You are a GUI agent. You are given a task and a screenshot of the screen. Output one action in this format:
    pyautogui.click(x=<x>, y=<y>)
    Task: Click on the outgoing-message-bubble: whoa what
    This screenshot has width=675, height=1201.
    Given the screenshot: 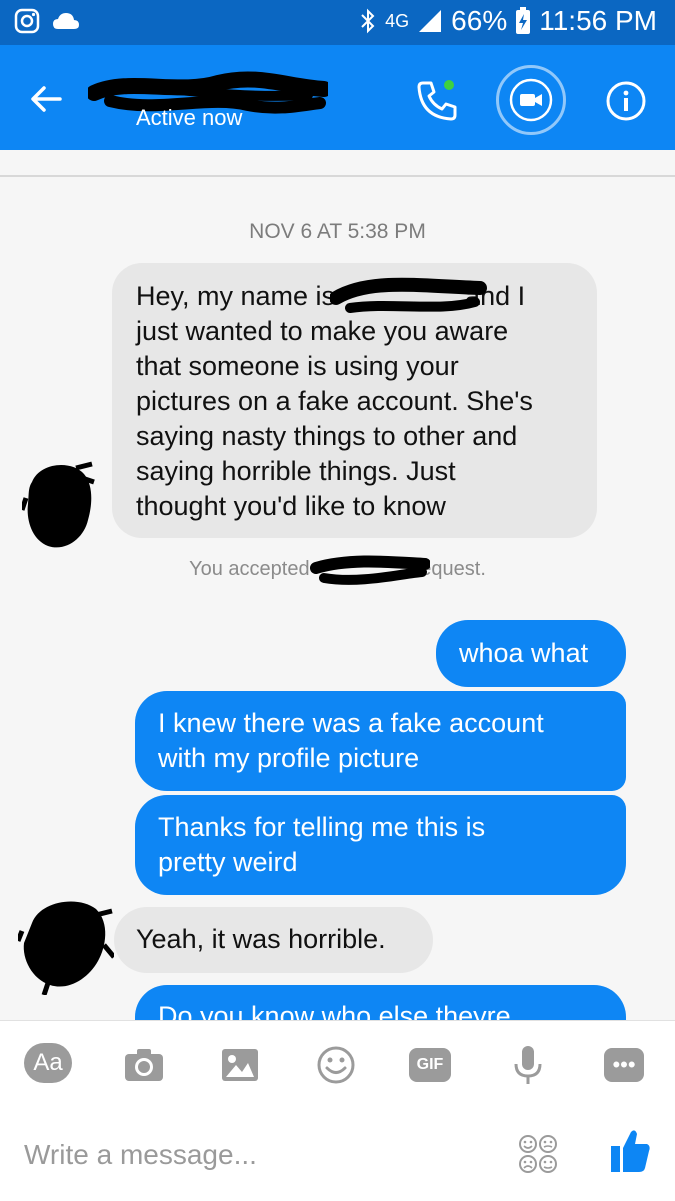 What is the action you would take?
    pyautogui.click(x=531, y=653)
    